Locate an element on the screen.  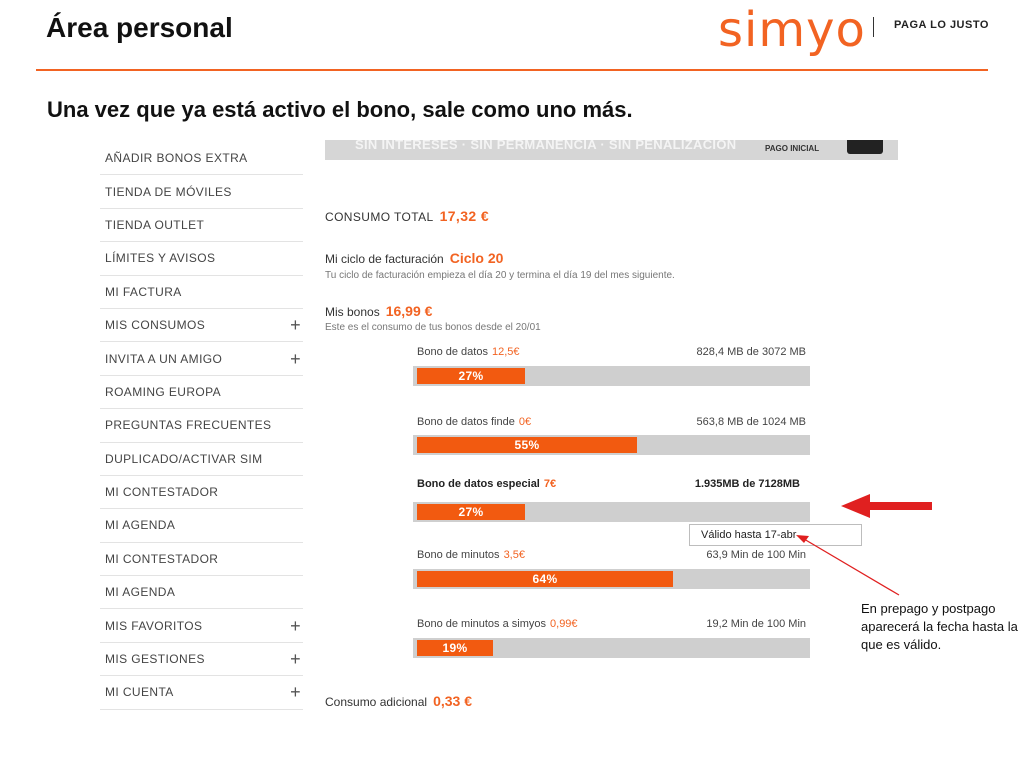
consumo-total-value: 17,32 € is located at coordinates (464, 216).